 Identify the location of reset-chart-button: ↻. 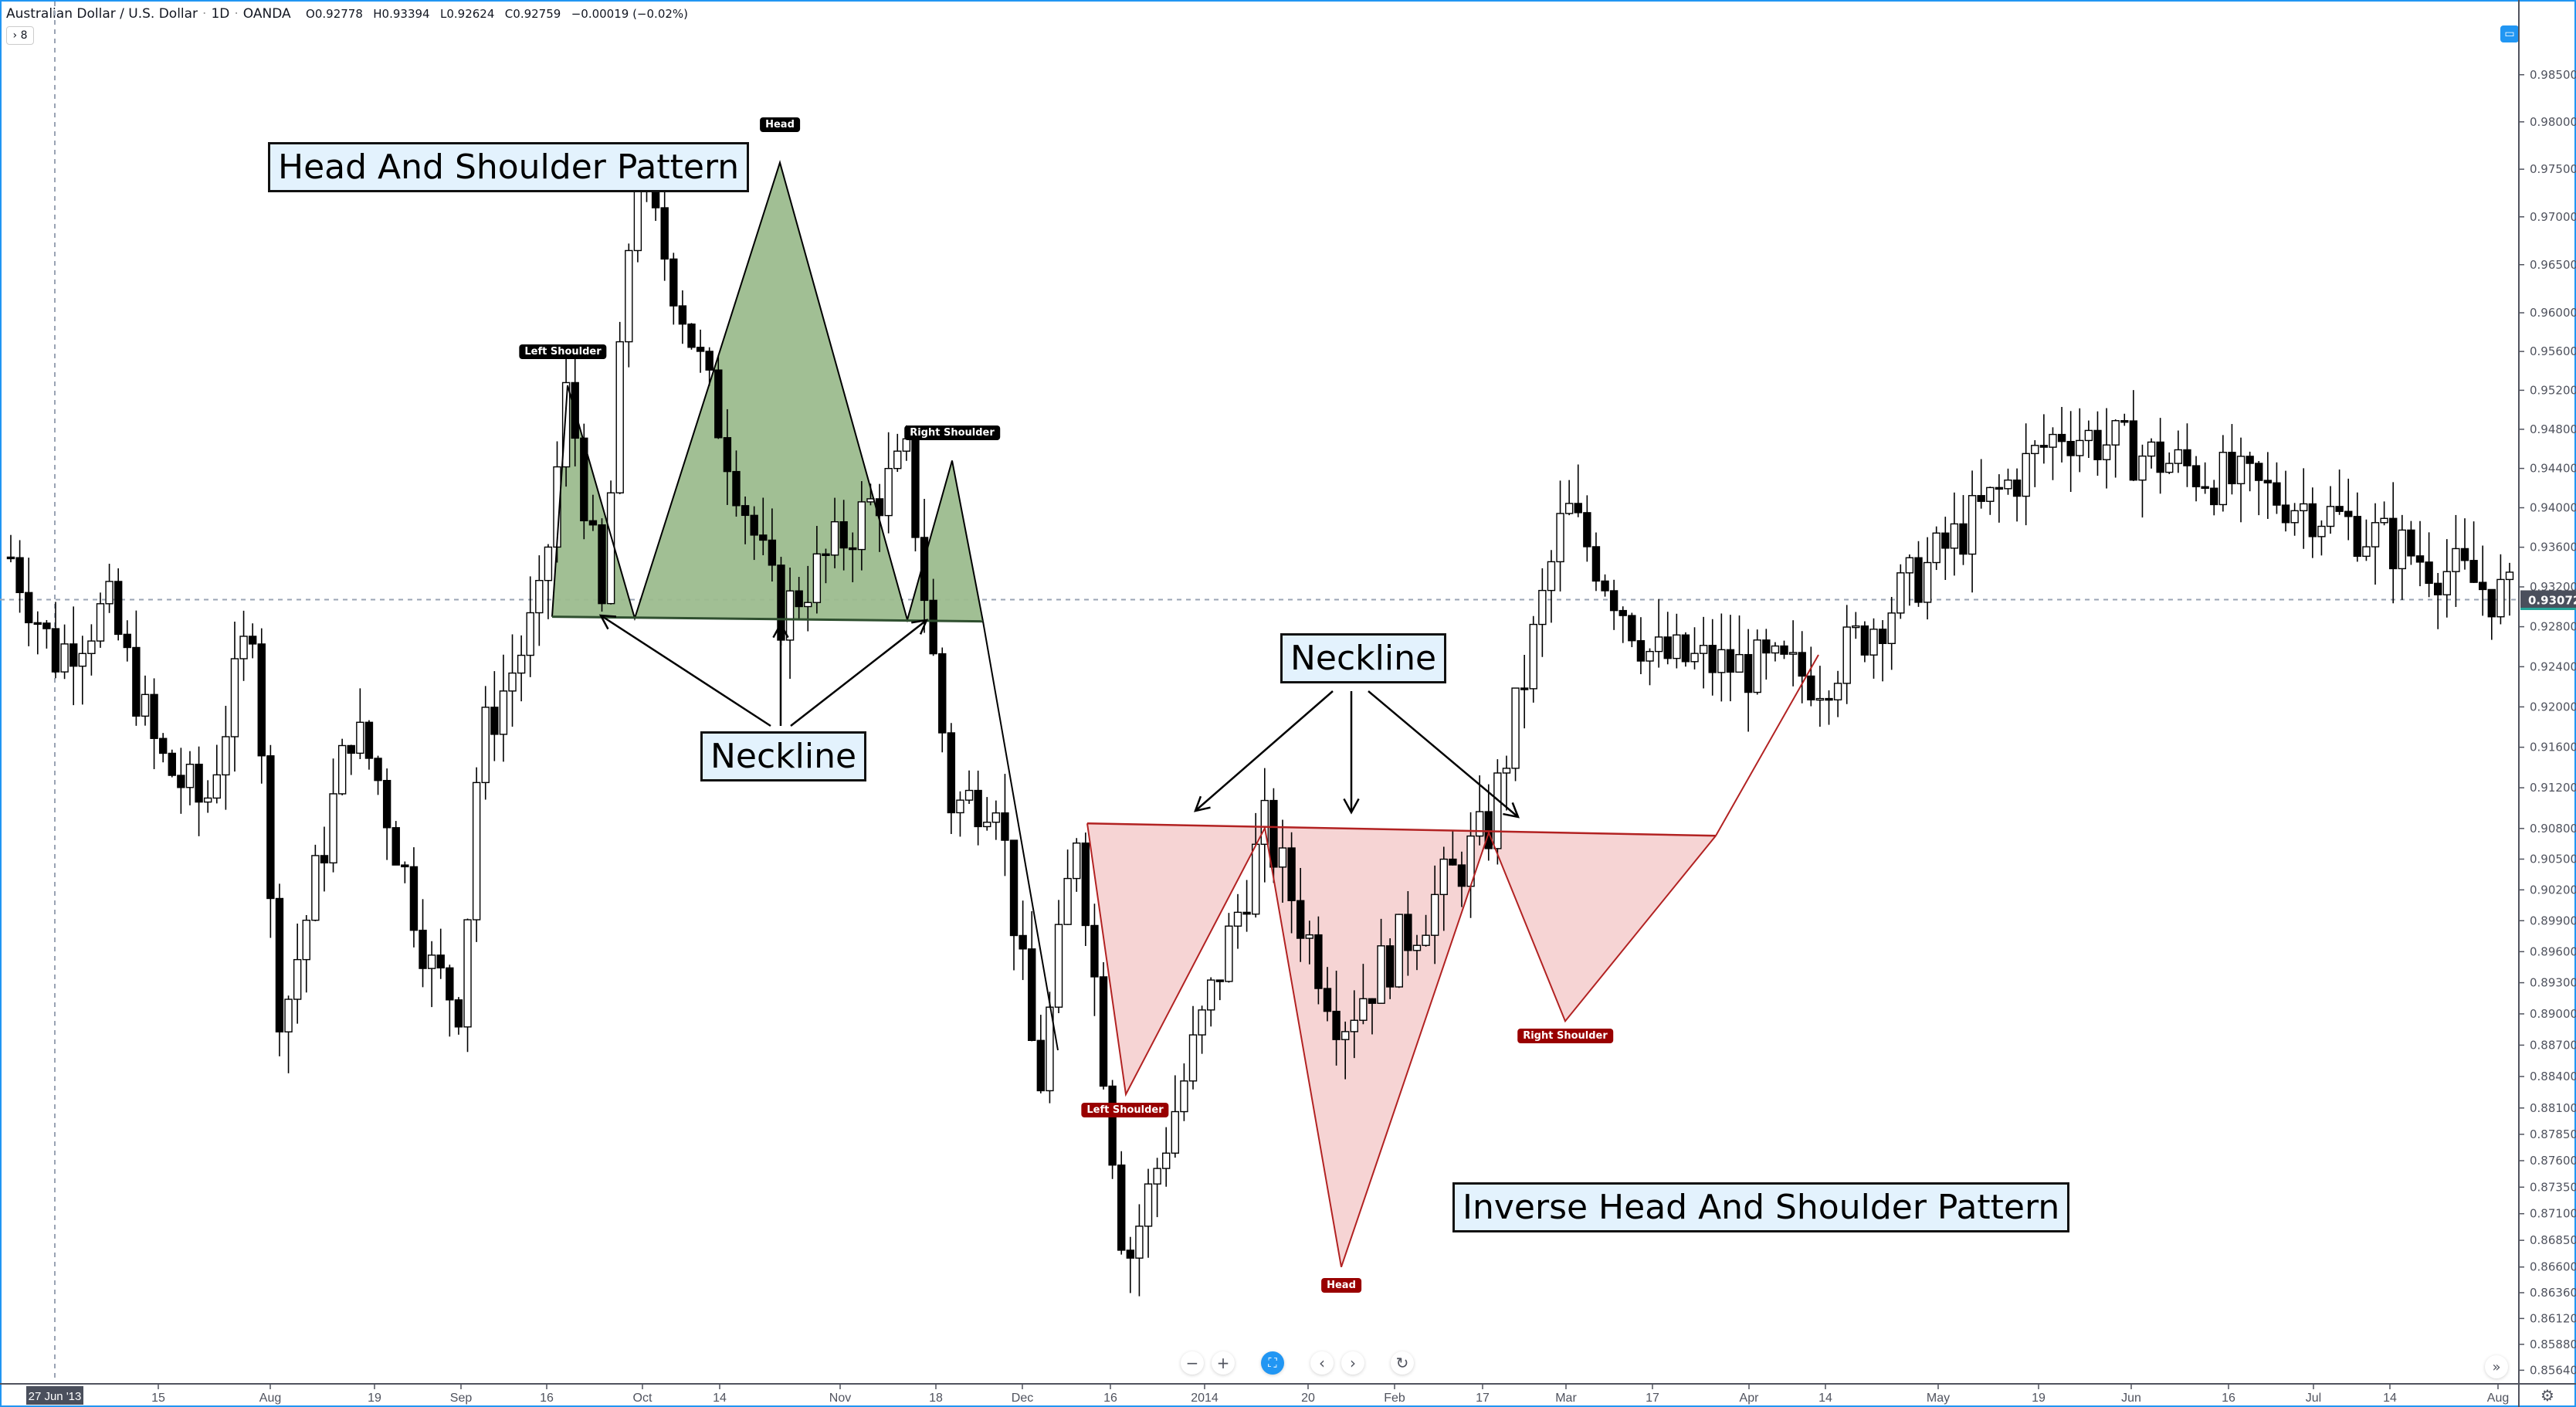
(1402, 1363).